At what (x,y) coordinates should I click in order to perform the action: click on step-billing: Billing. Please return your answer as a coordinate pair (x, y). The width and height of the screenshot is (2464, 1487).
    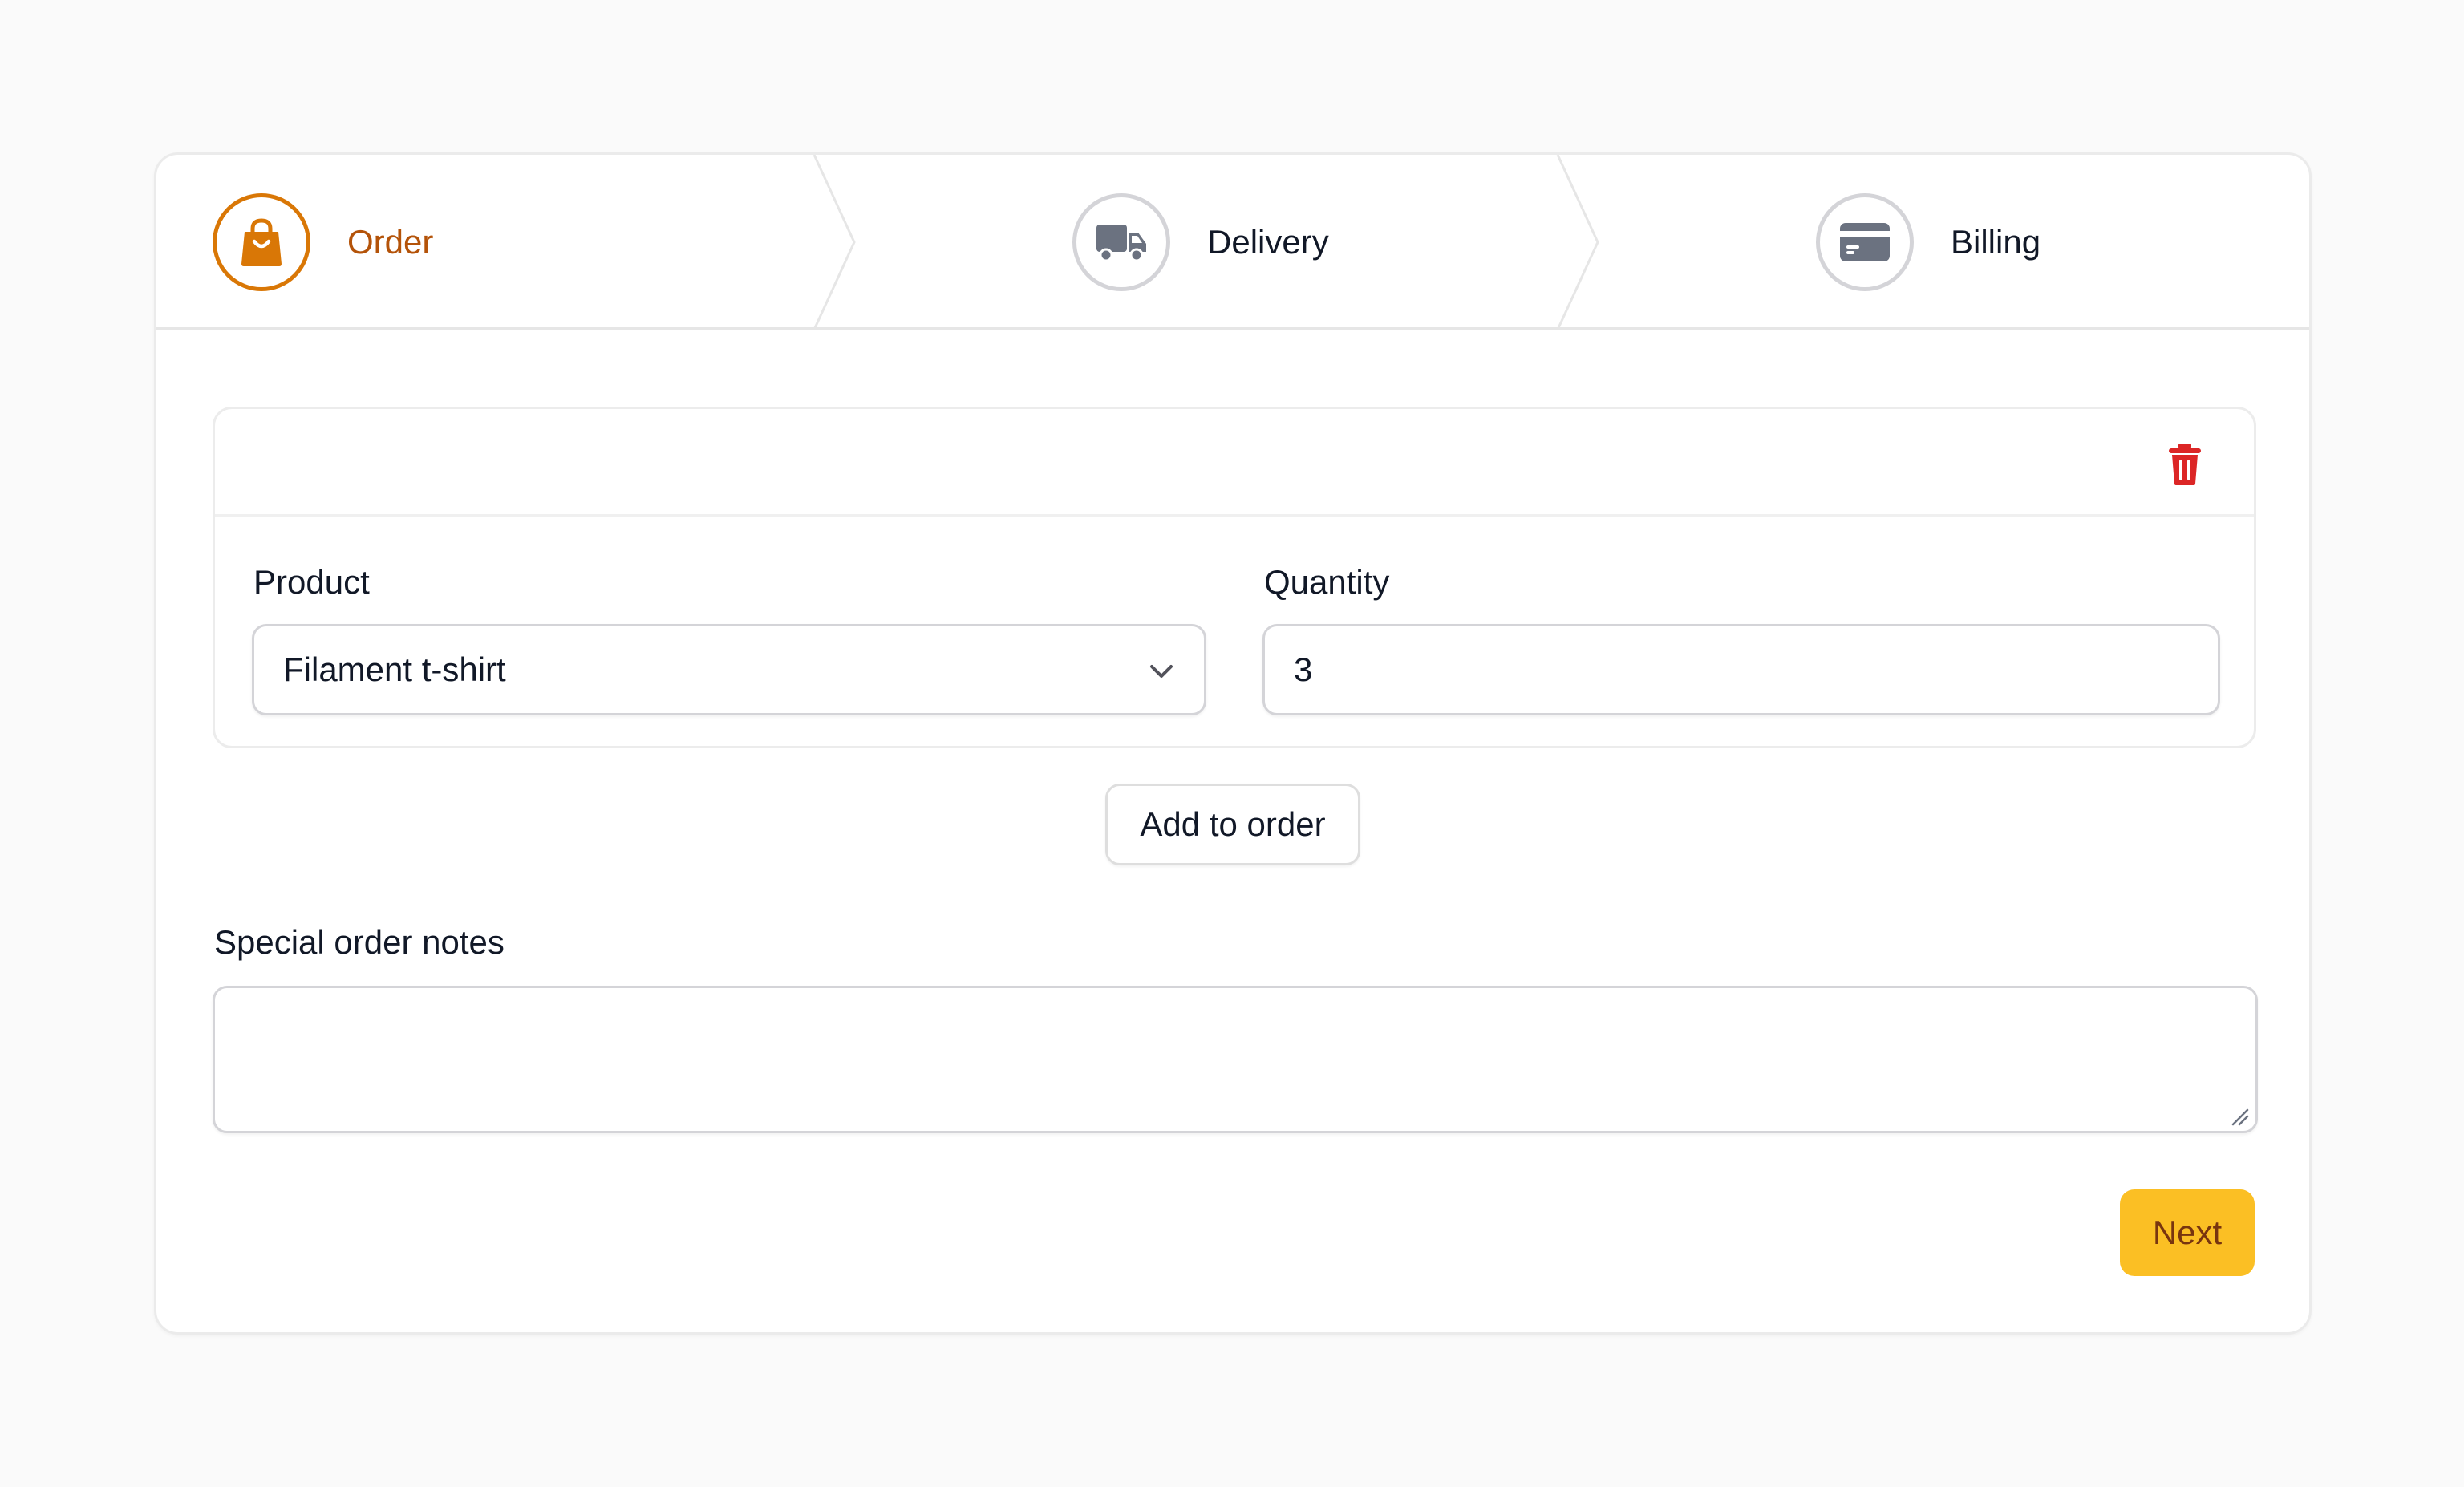
    Looking at the image, I should click on (1928, 243).